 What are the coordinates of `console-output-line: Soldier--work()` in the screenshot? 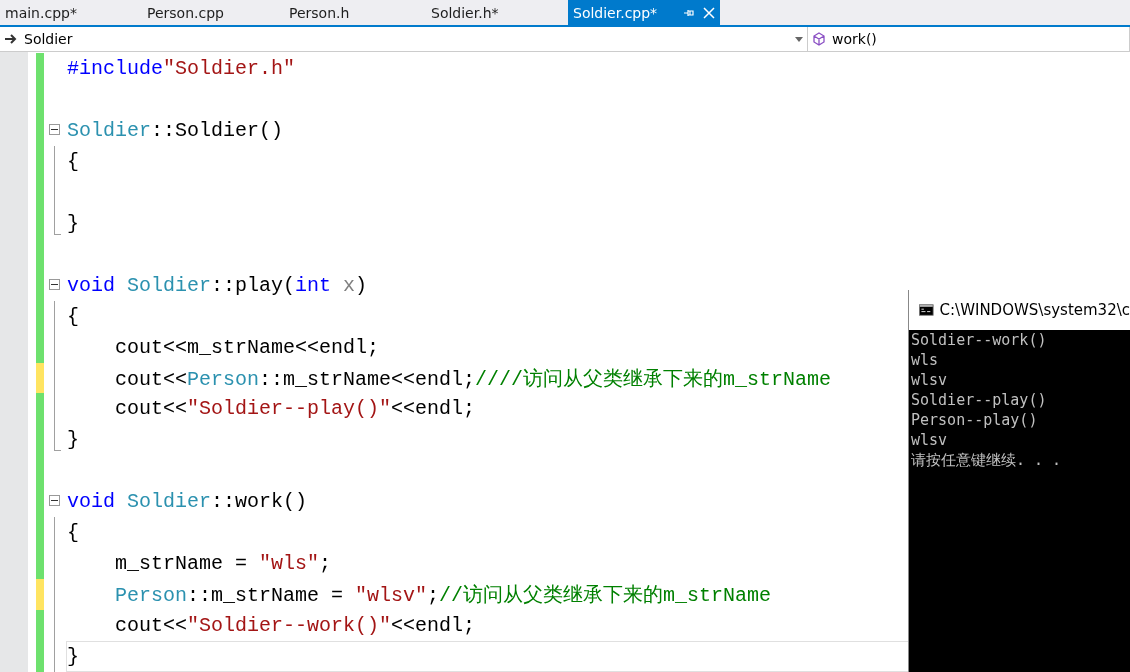 It's located at (979, 340).